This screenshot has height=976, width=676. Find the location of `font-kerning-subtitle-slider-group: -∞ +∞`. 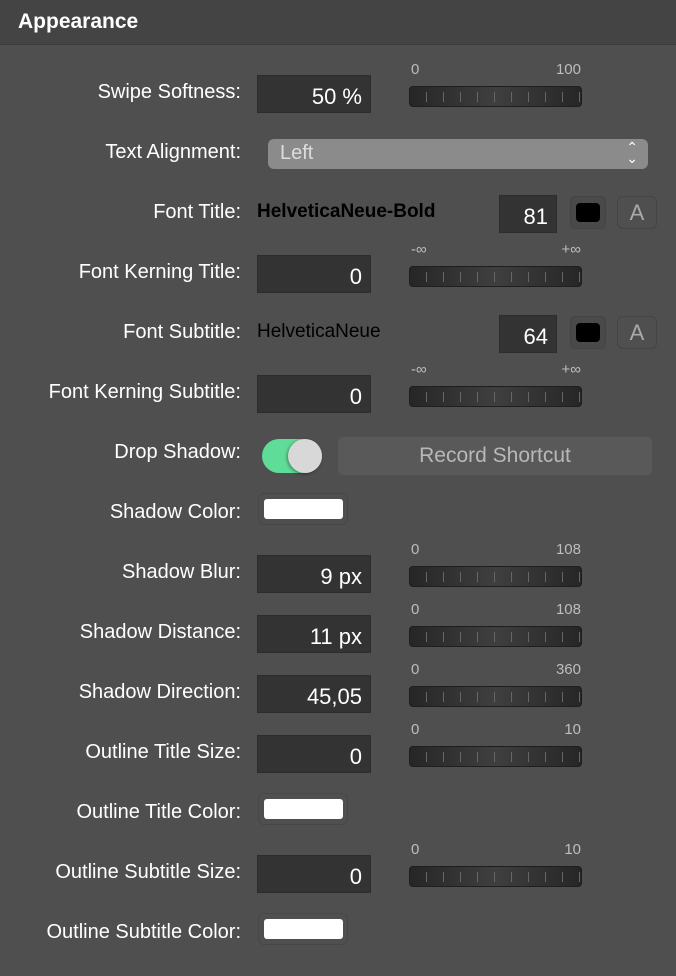

font-kerning-subtitle-slider-group: -∞ +∞ is located at coordinates (496, 385).